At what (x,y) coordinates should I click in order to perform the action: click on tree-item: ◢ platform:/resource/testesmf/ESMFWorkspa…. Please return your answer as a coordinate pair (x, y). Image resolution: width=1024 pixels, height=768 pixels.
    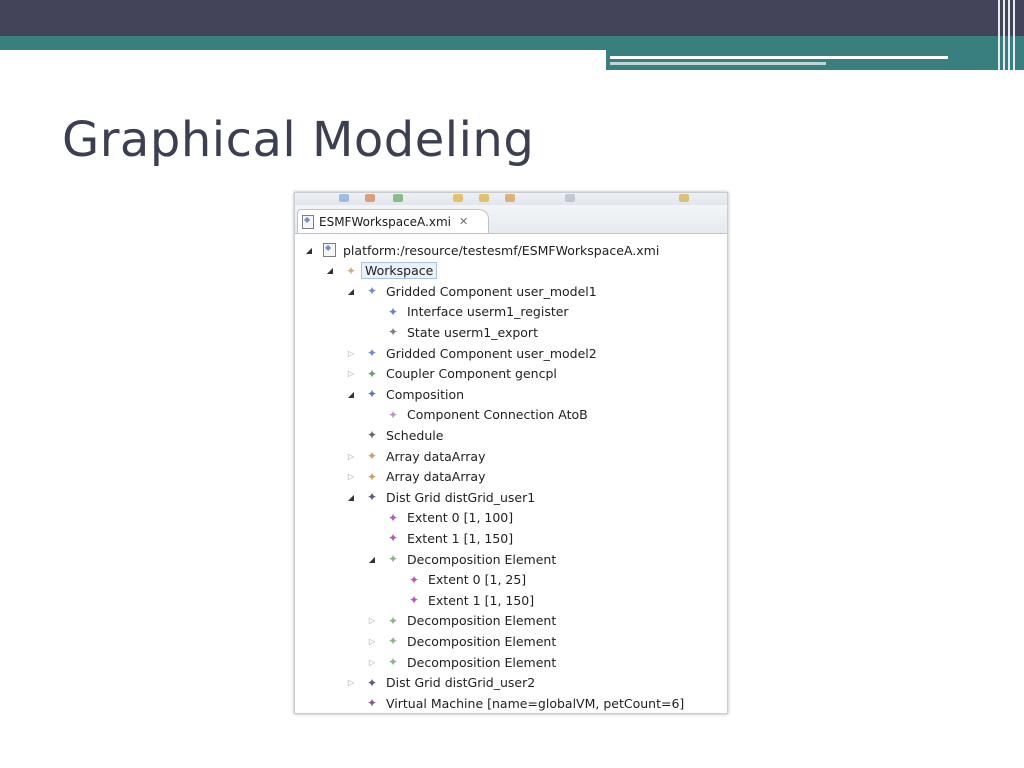
    Looking at the image, I should click on (481, 250).